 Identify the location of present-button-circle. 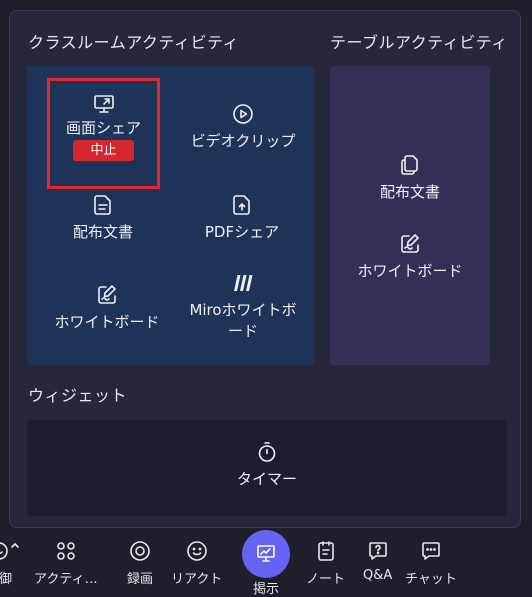
(266, 554).